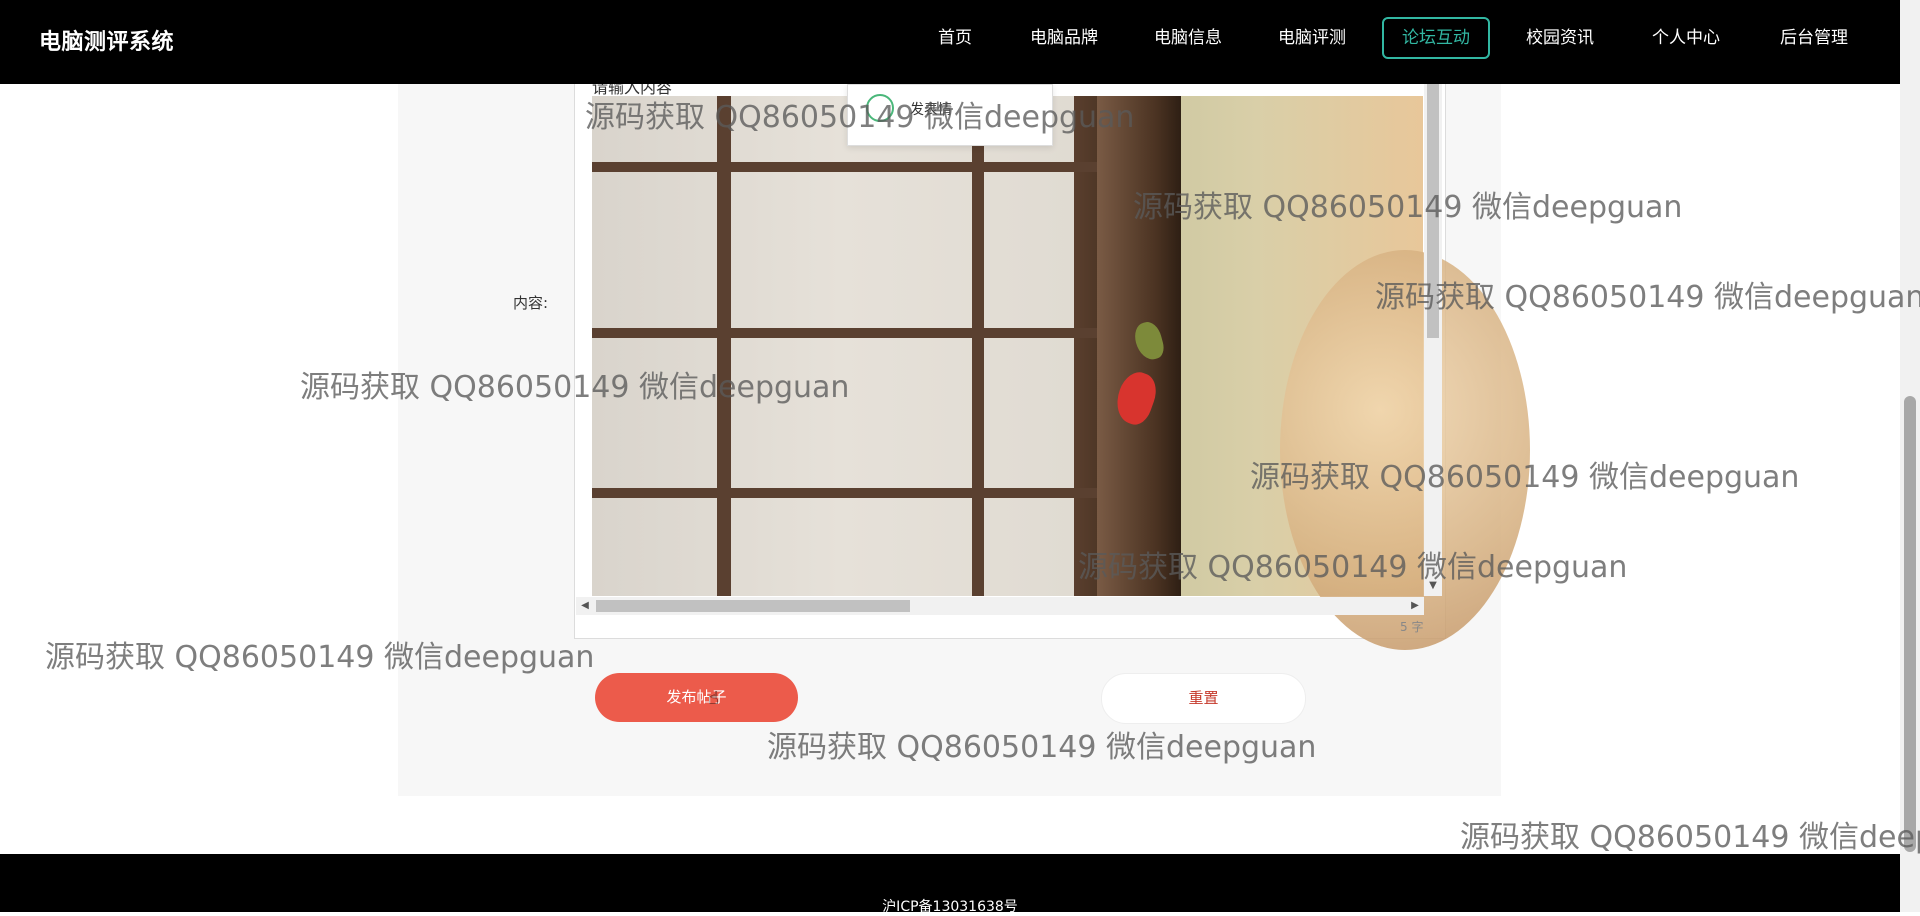 The width and height of the screenshot is (1920, 916). I want to click on nav-menu: 首页 电脑品牌 电脑信息 电脑评测 论坛互动 校园资讯 个人中心 后台管理, so click(950, 38).